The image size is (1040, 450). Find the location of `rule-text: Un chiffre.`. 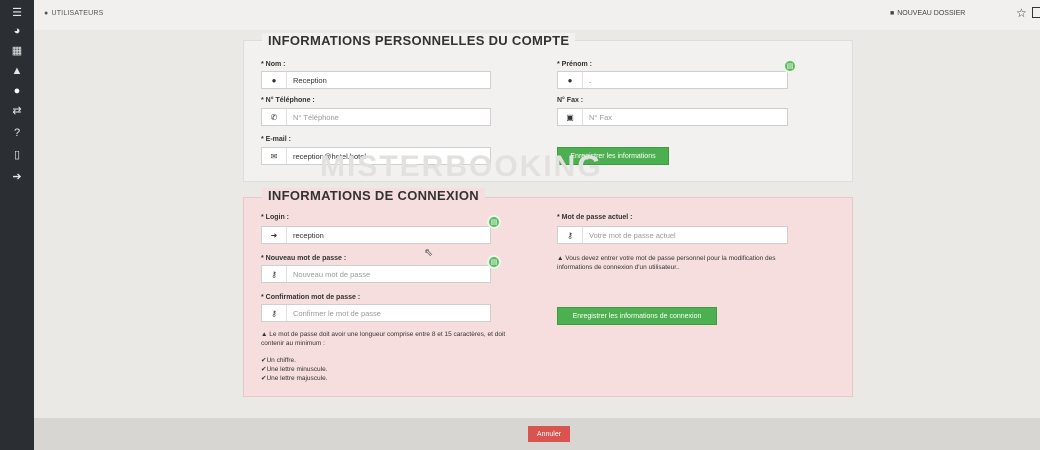

rule-text: Un chiffre. is located at coordinates (281, 360).